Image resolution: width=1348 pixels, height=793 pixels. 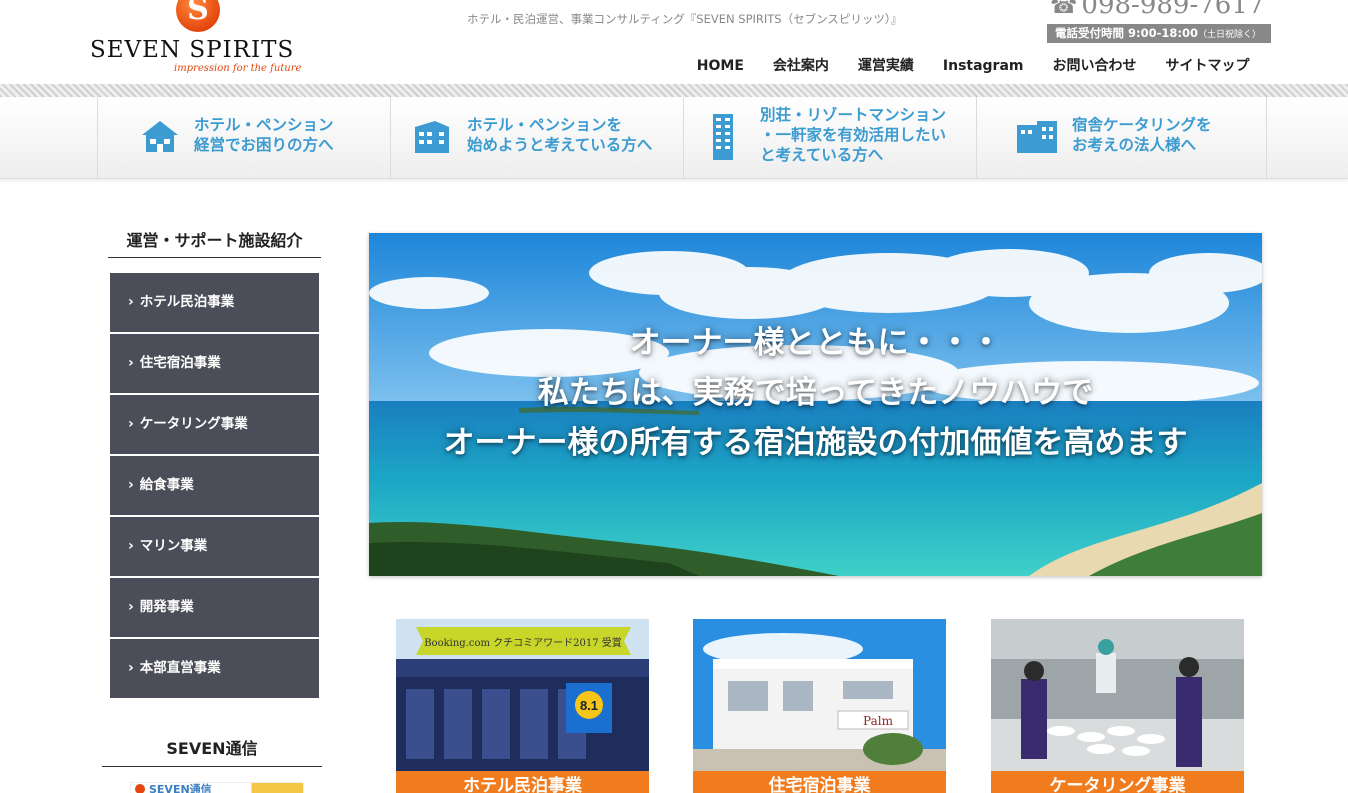 I want to click on nav-contact: お問い合わせ, so click(x=1094, y=66).